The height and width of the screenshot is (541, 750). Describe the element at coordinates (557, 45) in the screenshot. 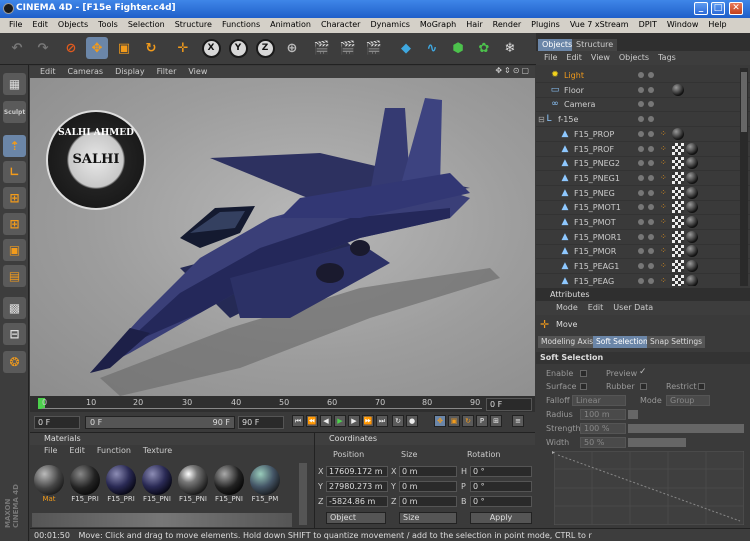

I see `tab-objects: Objects` at that location.